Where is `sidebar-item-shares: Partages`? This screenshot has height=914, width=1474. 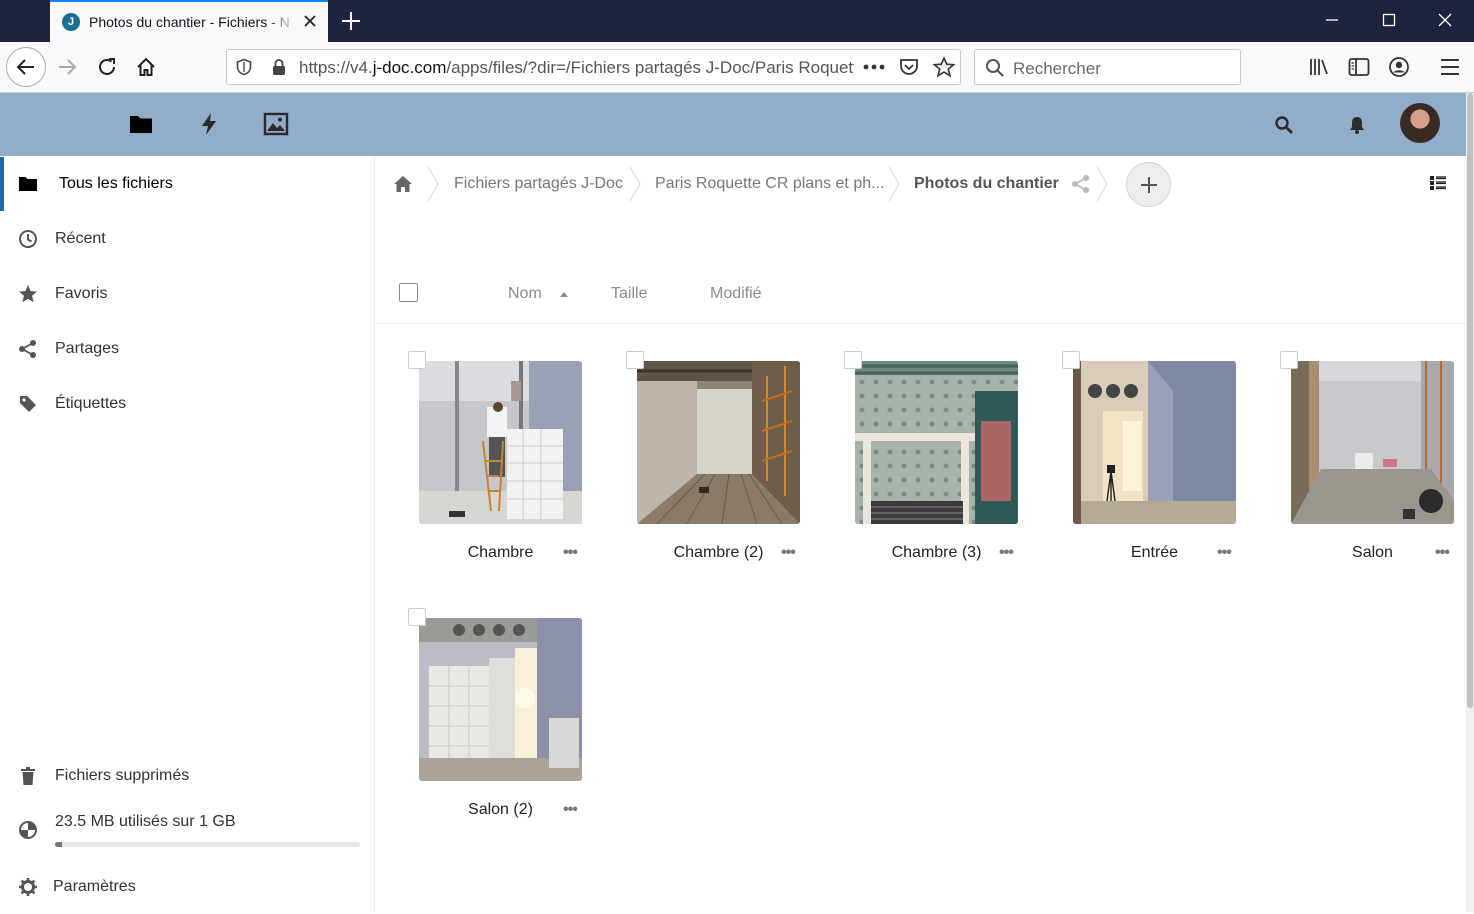 sidebar-item-shares: Partages is located at coordinates (187, 349).